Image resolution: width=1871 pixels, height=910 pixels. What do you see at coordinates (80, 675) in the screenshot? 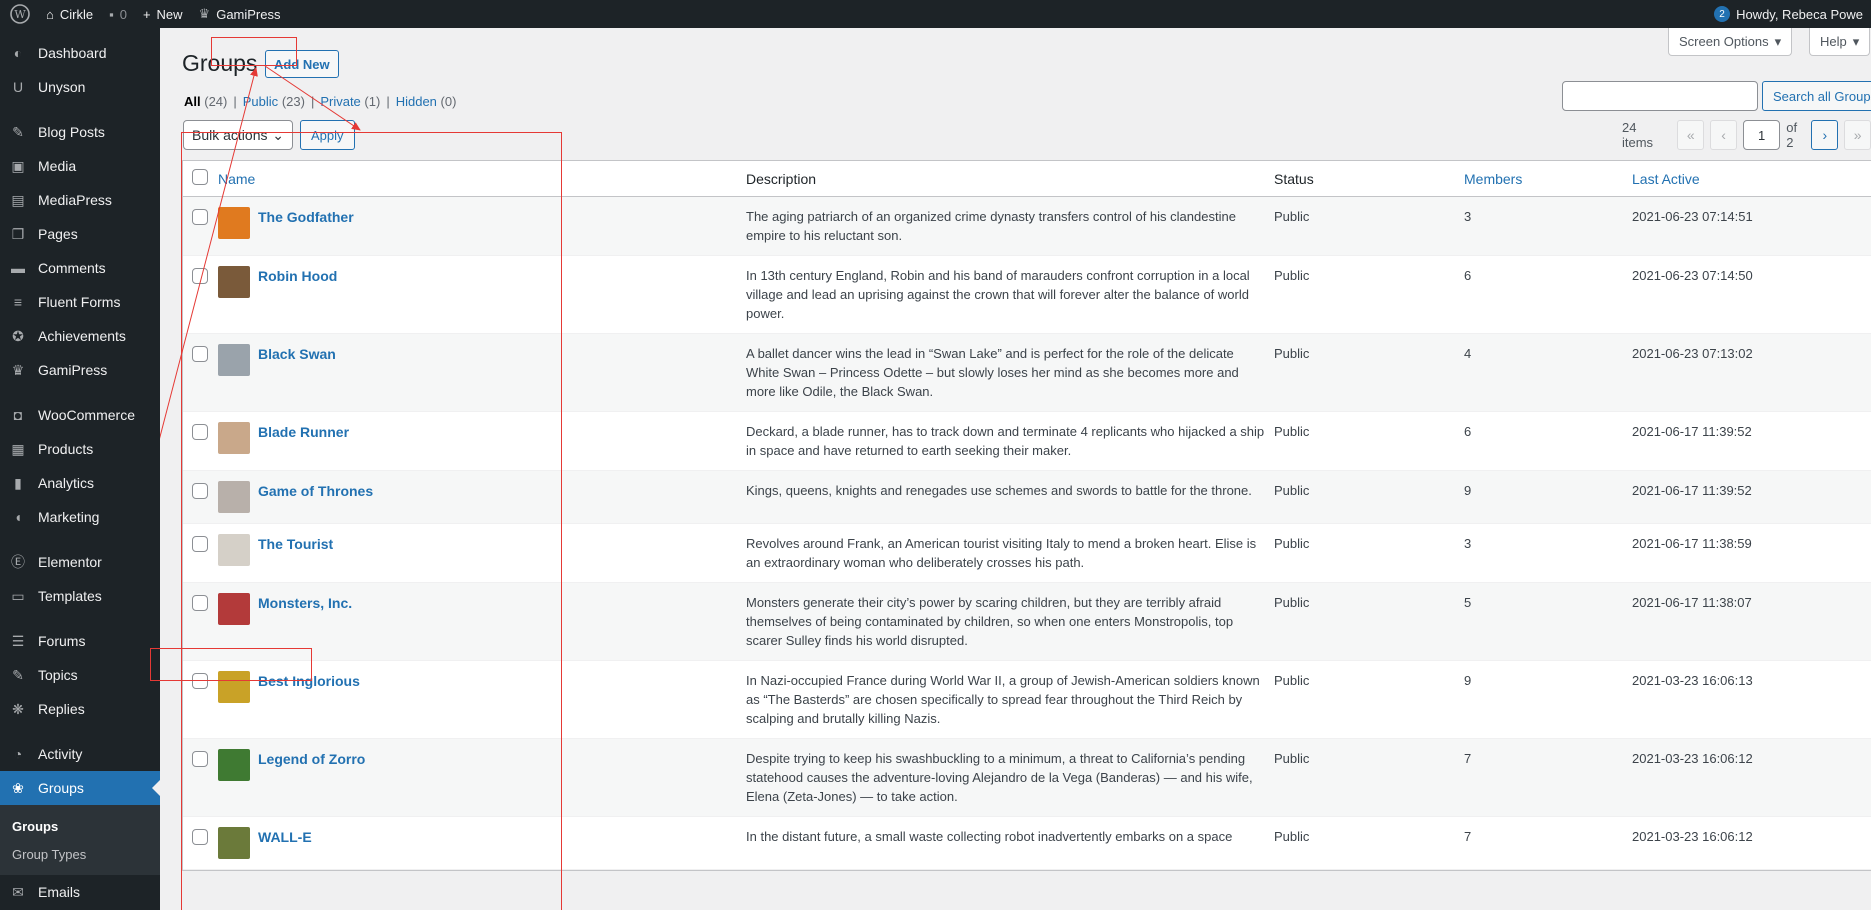
I see `menu-topics: ✎ Topics` at bounding box center [80, 675].